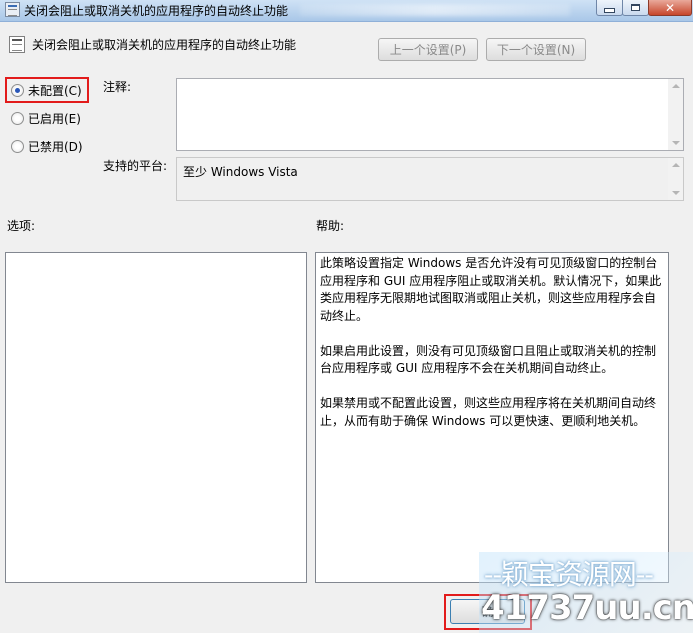  Describe the element at coordinates (55, 91) in the screenshot. I see `radio-label: 未配置(C)` at that location.